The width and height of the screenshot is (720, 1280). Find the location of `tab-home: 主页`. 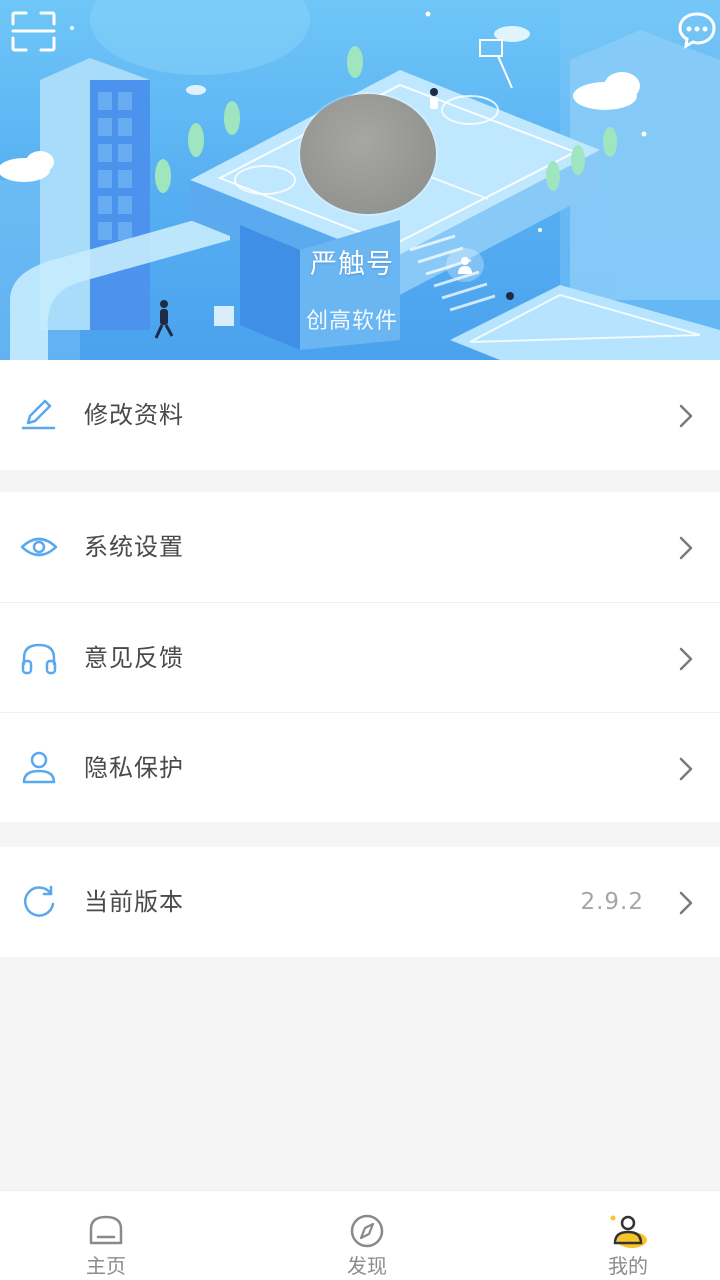

tab-home: 主页 is located at coordinates (106, 1235).